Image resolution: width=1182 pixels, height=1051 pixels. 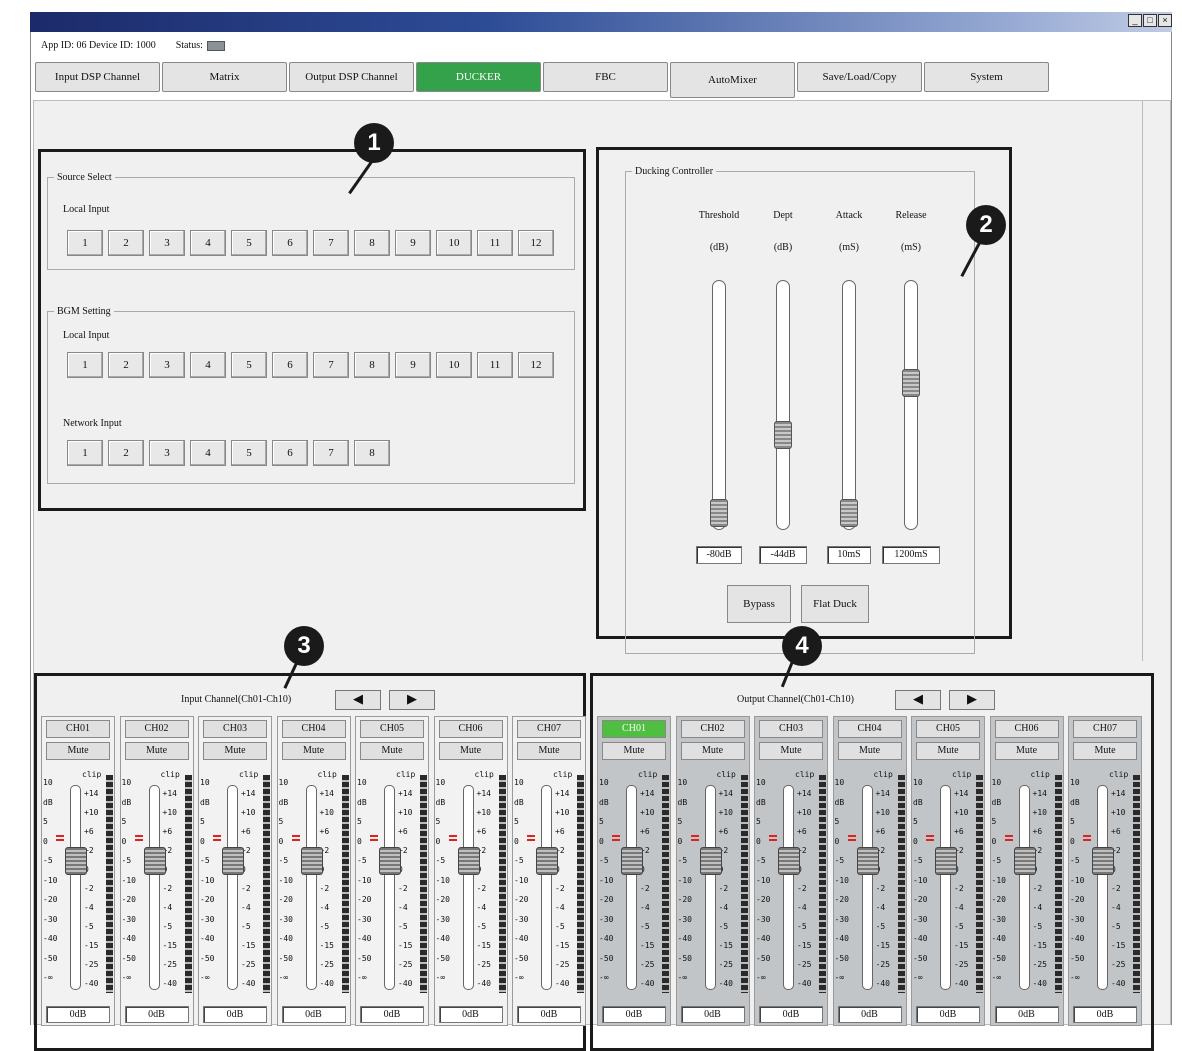 I want to click on bgm-local-button-9: 9, so click(x=413, y=365).